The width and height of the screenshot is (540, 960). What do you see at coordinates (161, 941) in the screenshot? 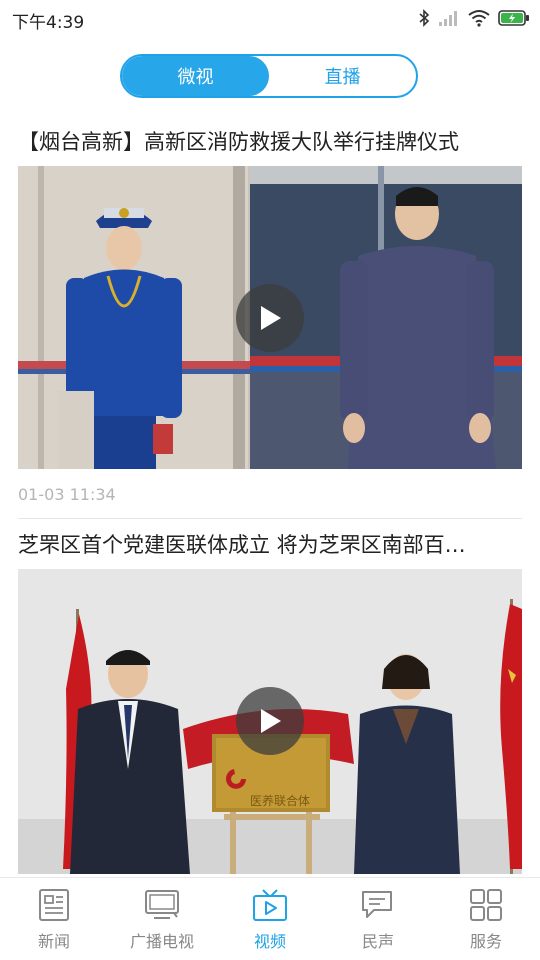
I see `tab-label: 广播电视` at bounding box center [161, 941].